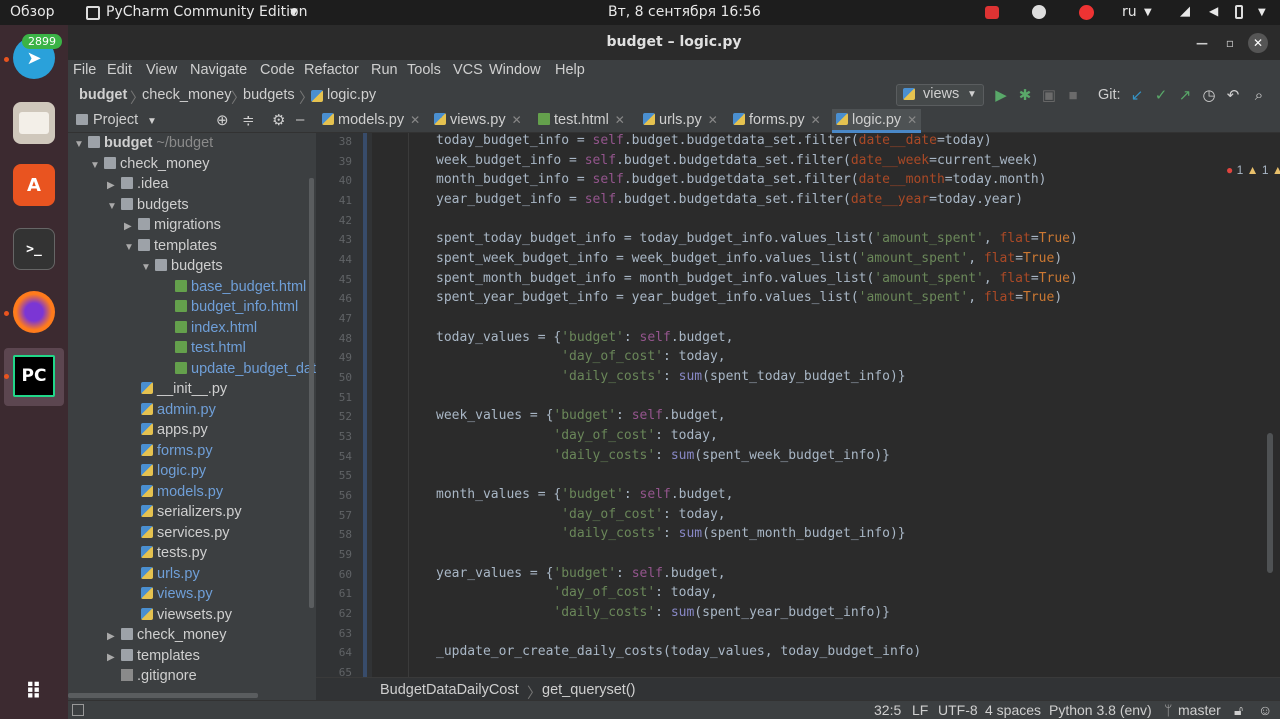 The height and width of the screenshot is (719, 1280). I want to click on menu-refactor: Refactor, so click(331, 70).